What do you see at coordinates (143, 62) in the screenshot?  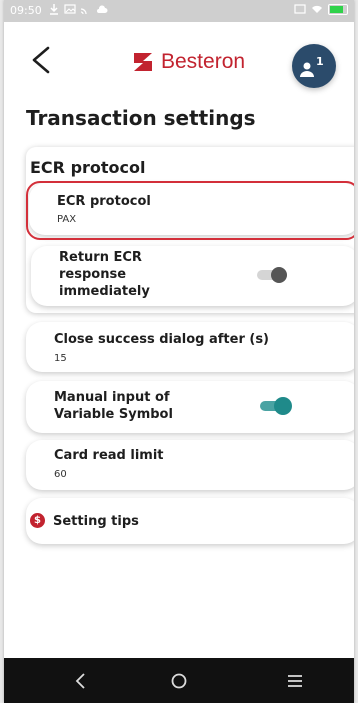 I see `besteron-logo-icon` at bounding box center [143, 62].